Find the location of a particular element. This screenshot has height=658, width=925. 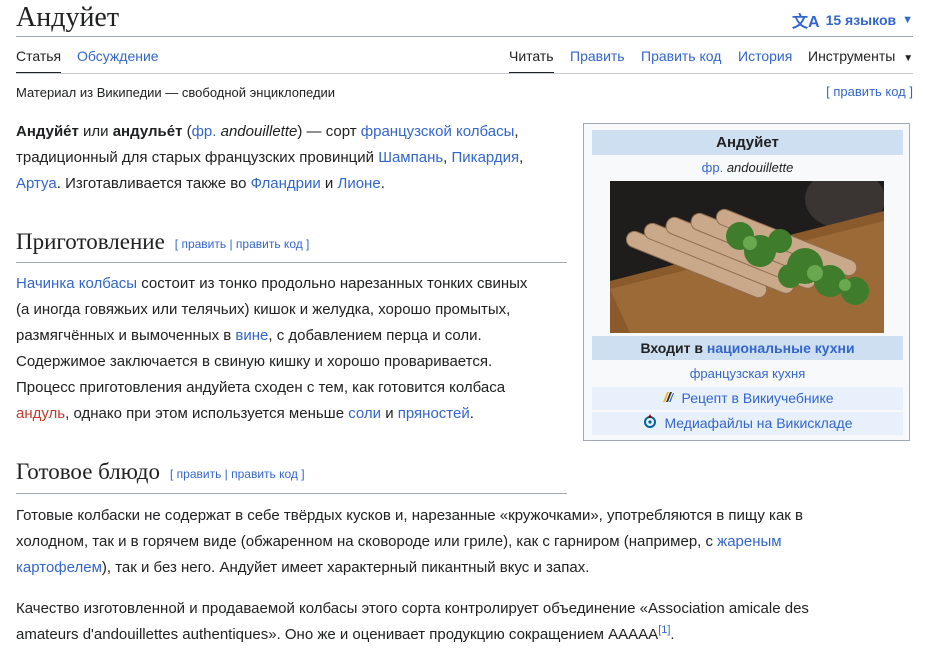

infobox-subtitle: фр. andouillette is located at coordinates (747, 168).